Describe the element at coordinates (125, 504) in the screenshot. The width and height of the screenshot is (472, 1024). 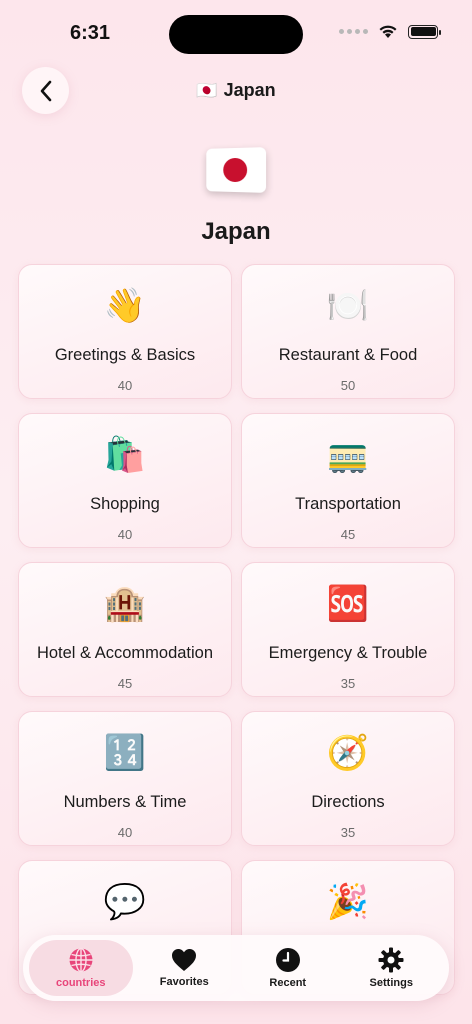
I see `category-label: Shopping` at that location.